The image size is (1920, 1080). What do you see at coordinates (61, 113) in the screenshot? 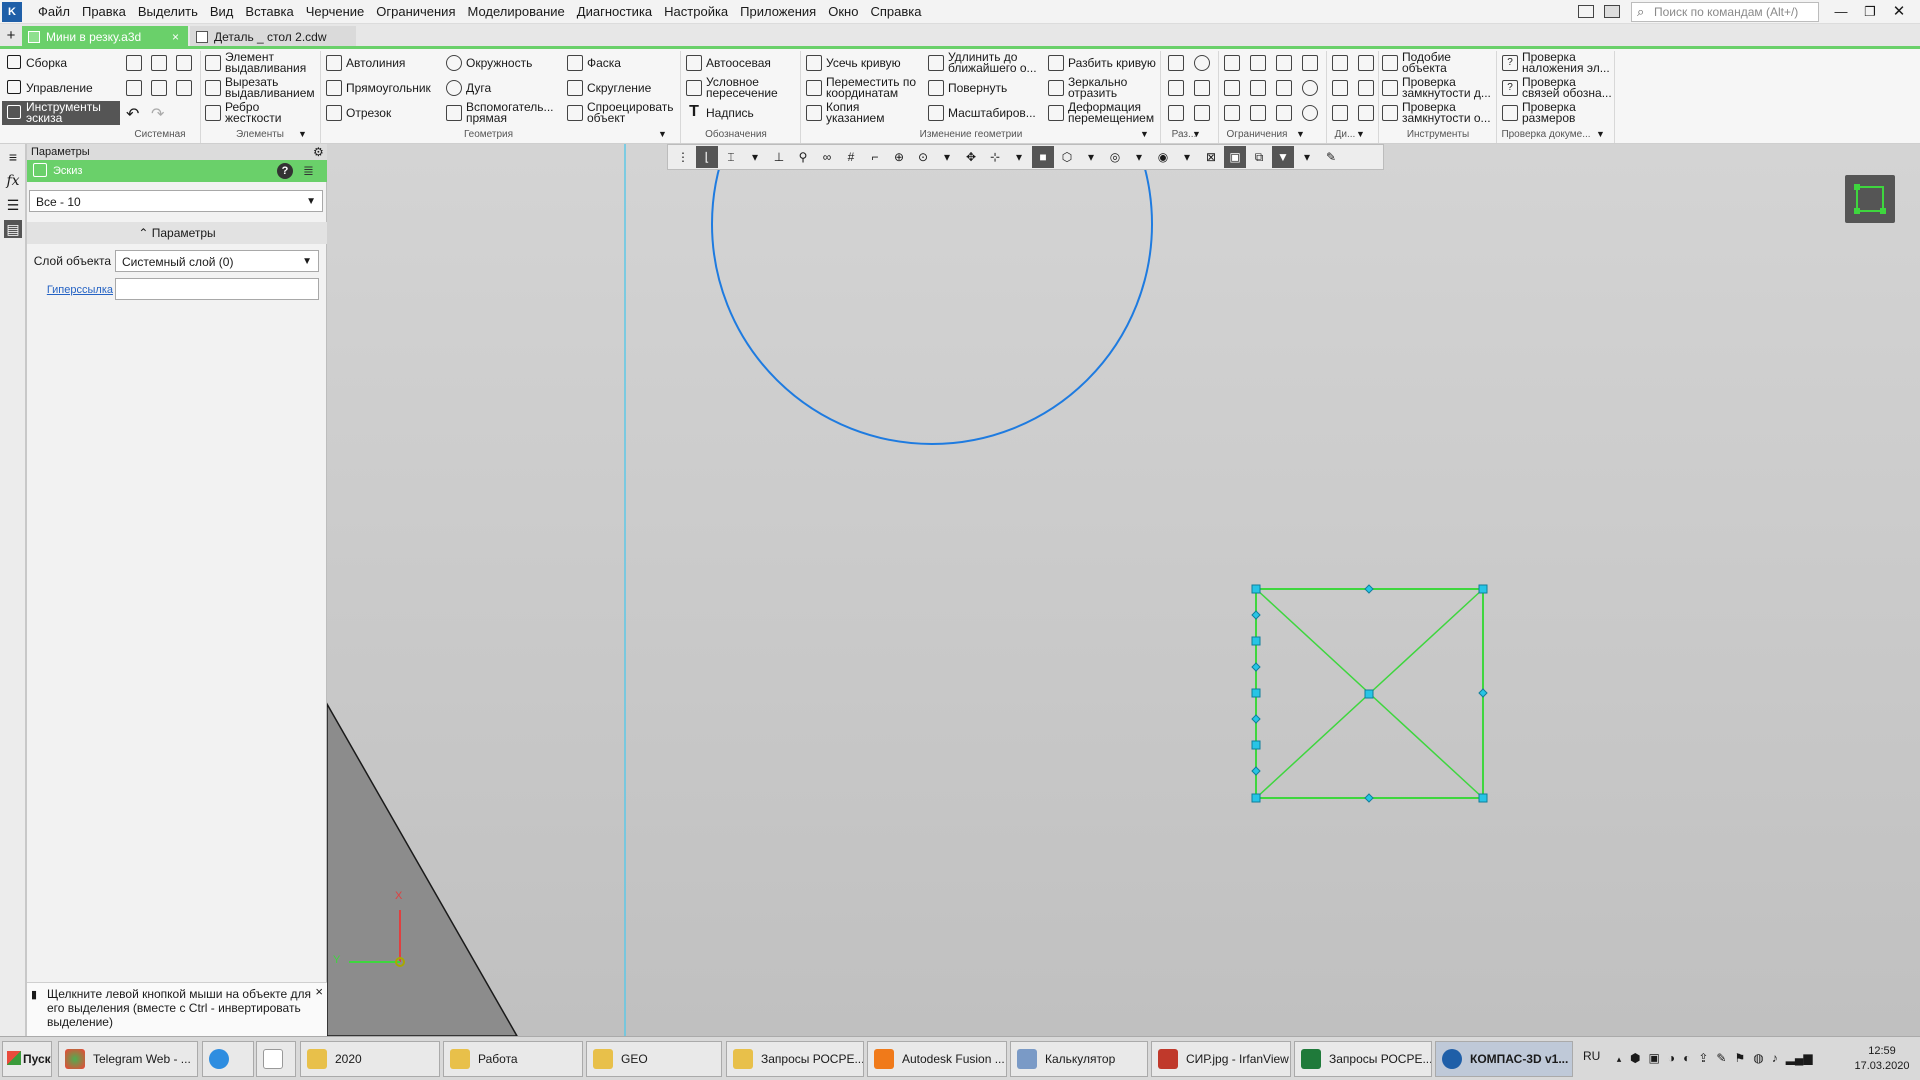
I see `mode-sketch-tools: Инструменты эскиза` at bounding box center [61, 113].